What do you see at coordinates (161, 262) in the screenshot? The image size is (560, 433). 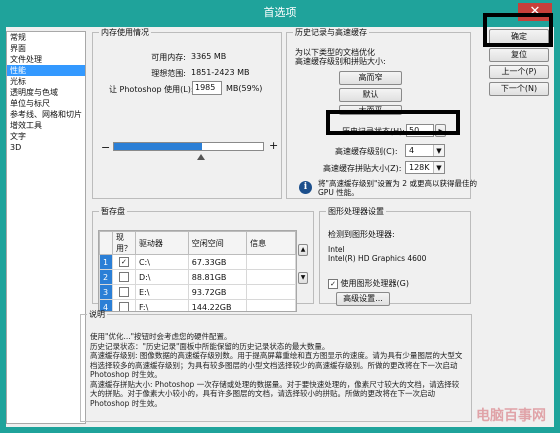 I see `drive-cell-cell: C:\` at bounding box center [161, 262].